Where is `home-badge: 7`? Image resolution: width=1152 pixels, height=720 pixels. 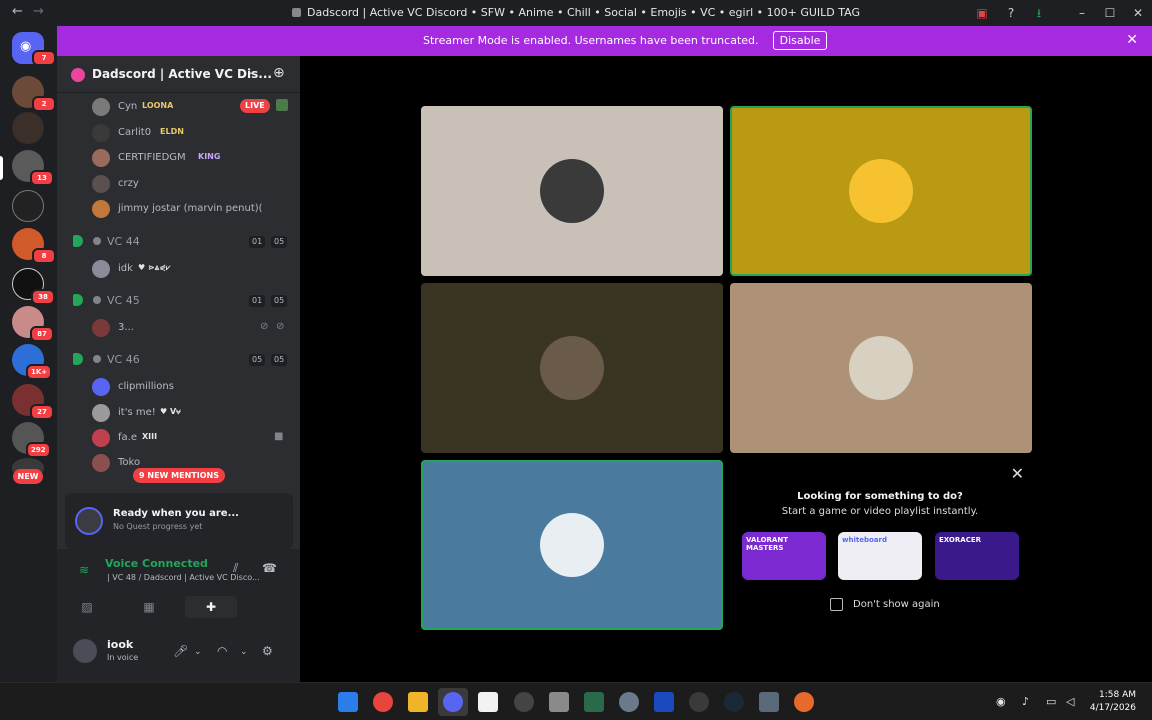 home-badge: 7 is located at coordinates (44, 58).